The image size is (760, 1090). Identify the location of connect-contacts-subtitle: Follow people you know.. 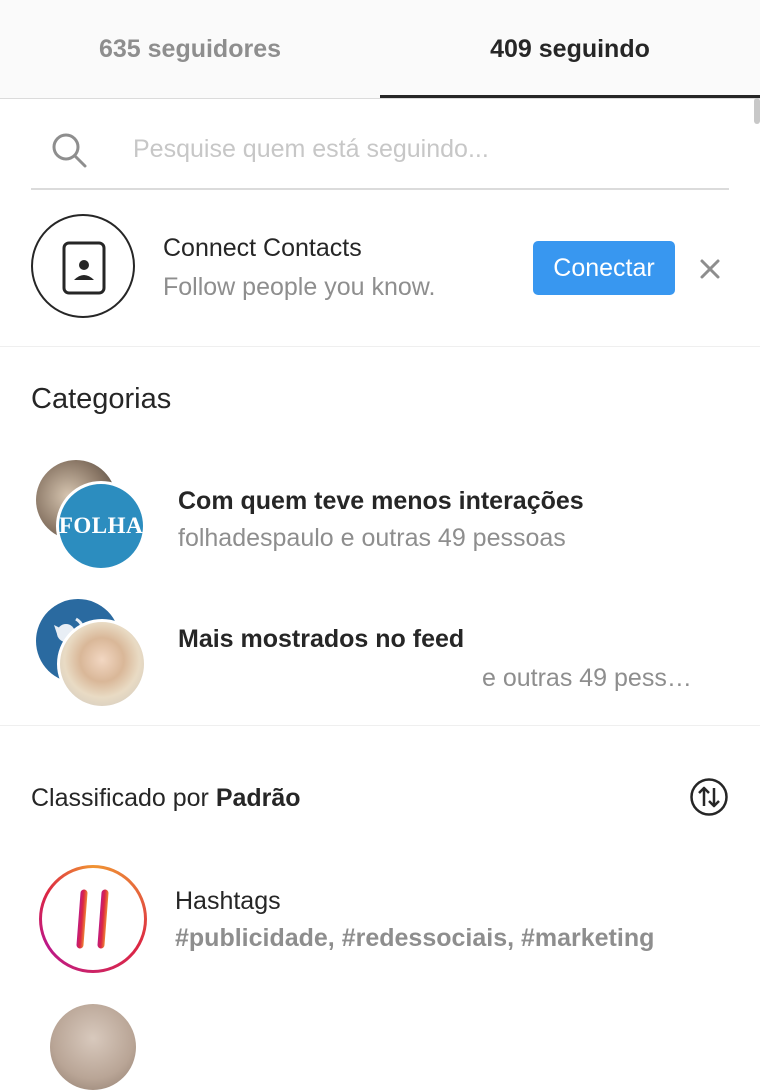
(299, 287).